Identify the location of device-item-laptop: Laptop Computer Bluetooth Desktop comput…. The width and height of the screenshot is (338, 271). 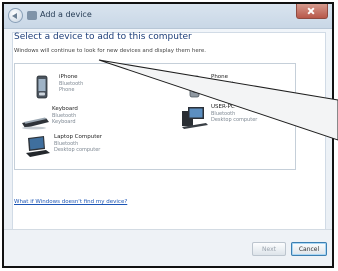
(82, 148).